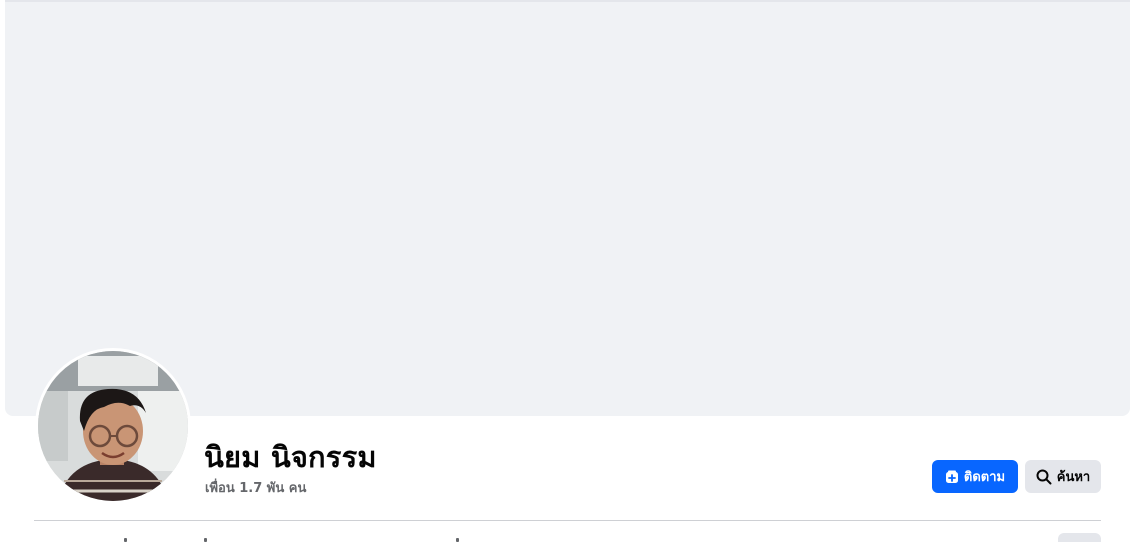 The height and width of the screenshot is (542, 1137). Describe the element at coordinates (1079, 537) in the screenshot. I see `more-options-button` at that location.